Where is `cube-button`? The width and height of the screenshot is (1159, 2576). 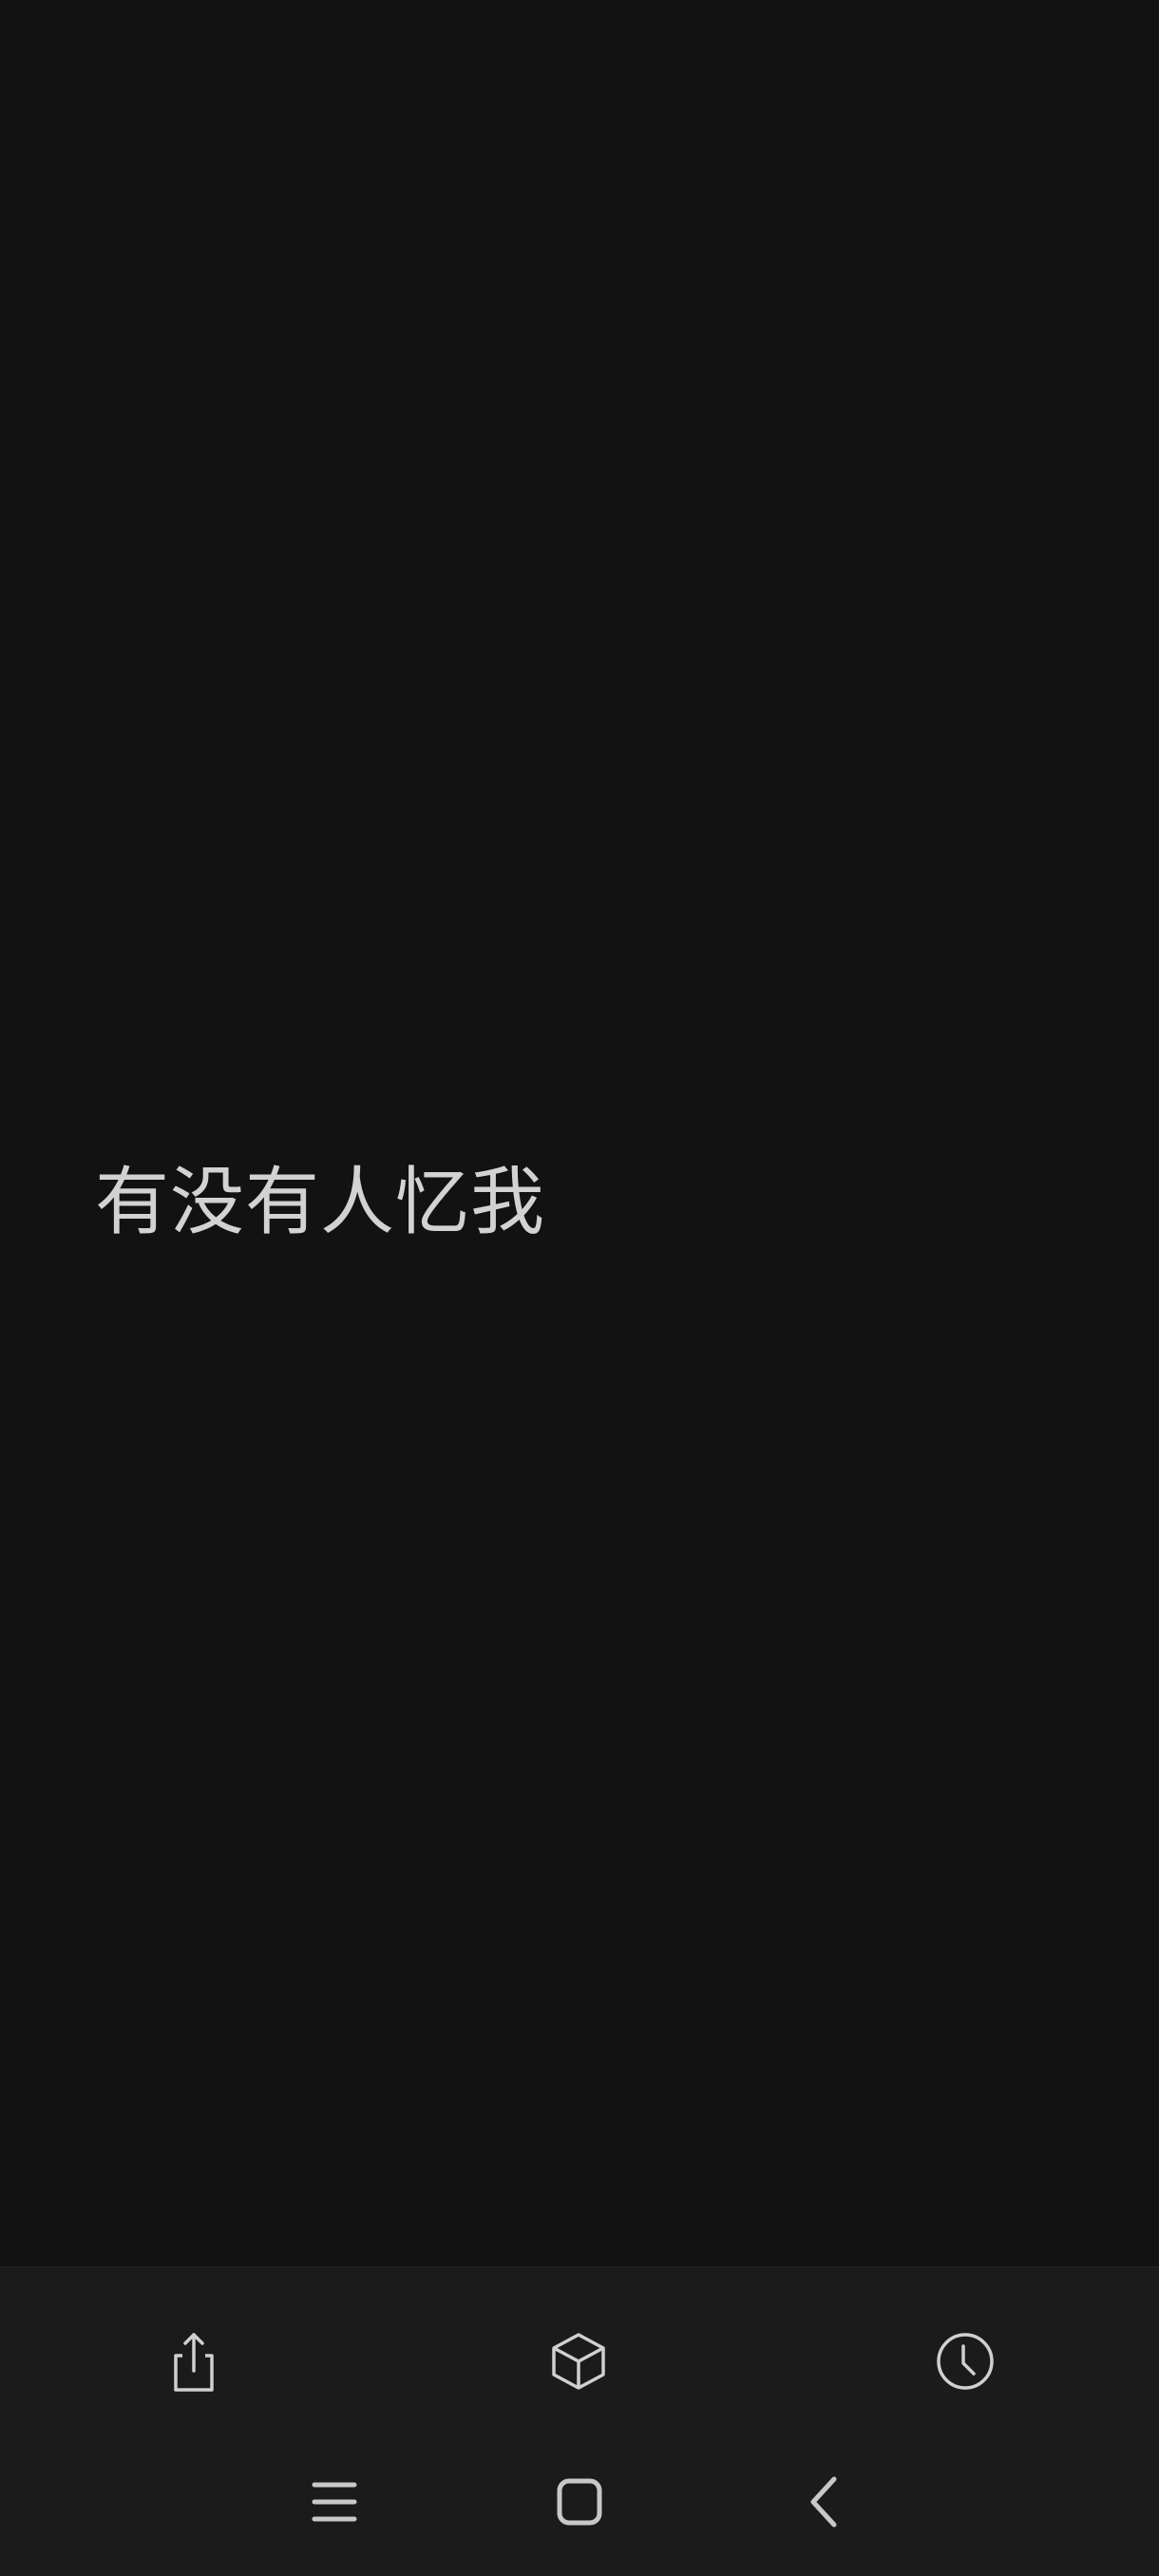
cube-button is located at coordinates (578, 2361).